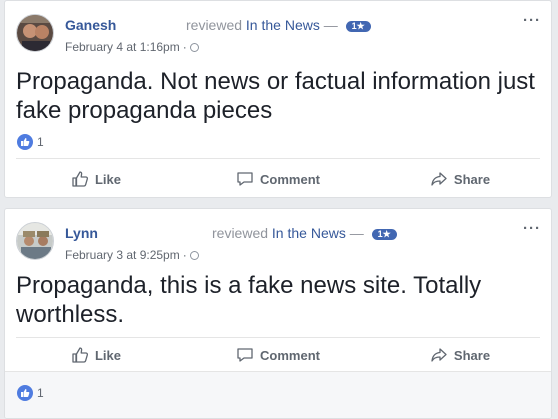 Image resolution: width=558 pixels, height=419 pixels. Describe the element at coordinates (122, 255) in the screenshot. I see `timestamp: February 3 at 9:25pm` at that location.